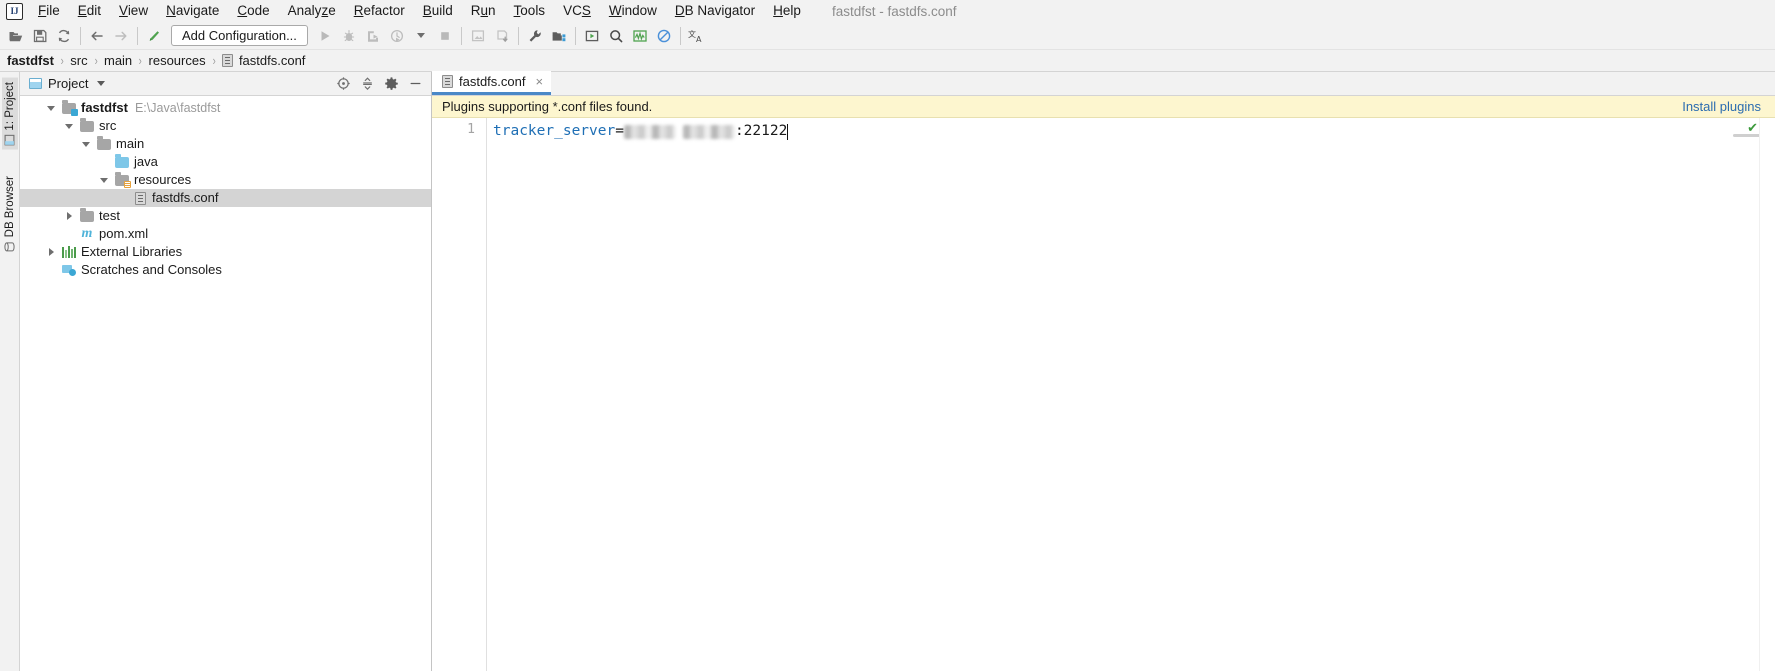  I want to click on settings-gear-icon, so click(391, 84).